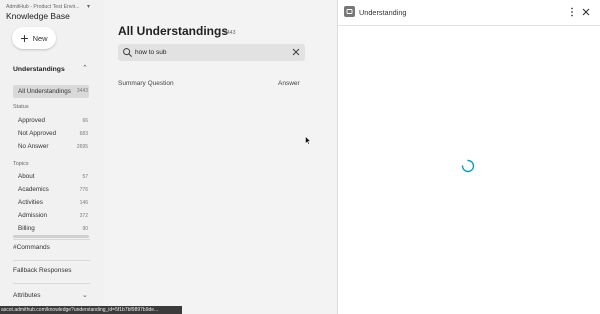 Image resolution: width=600 pixels, height=314 pixels. Describe the element at coordinates (21, 164) in the screenshot. I see `topics-group-label: Topics` at that location.